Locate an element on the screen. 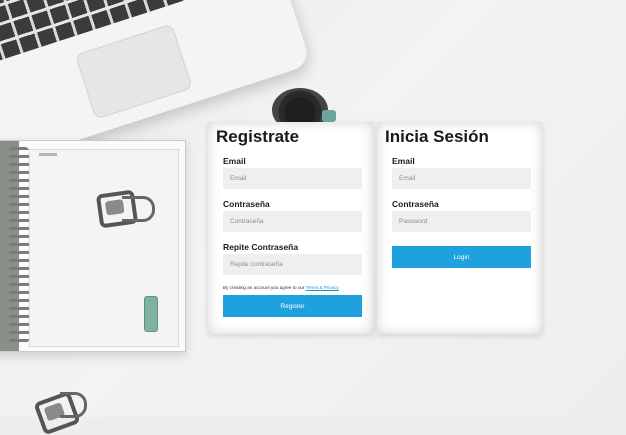 Image resolution: width=626 pixels, height=435 pixels. register-email-input is located at coordinates (292, 178).